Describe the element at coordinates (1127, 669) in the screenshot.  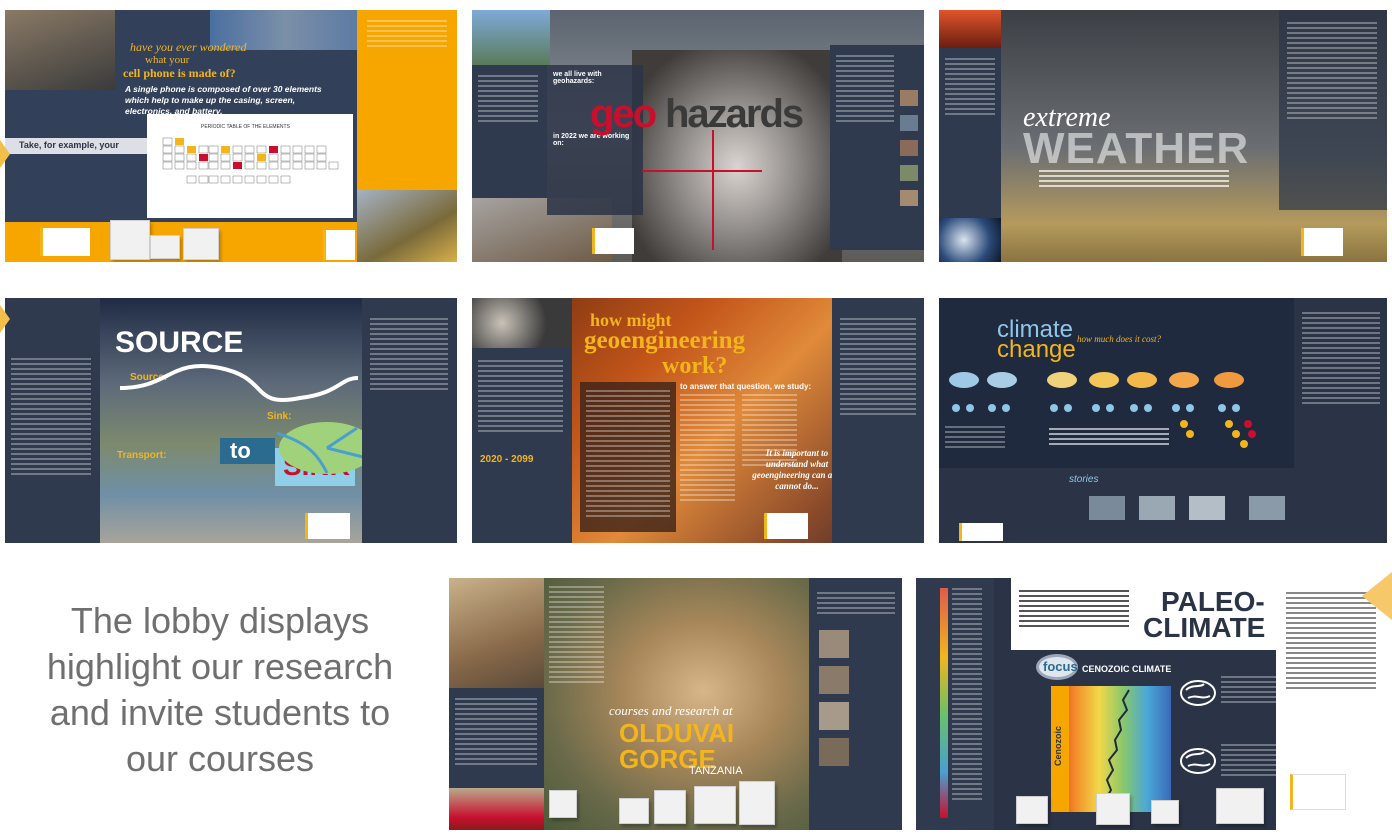
I see `paleo-cenozoic: CENOZOIC CLIMATE` at that location.